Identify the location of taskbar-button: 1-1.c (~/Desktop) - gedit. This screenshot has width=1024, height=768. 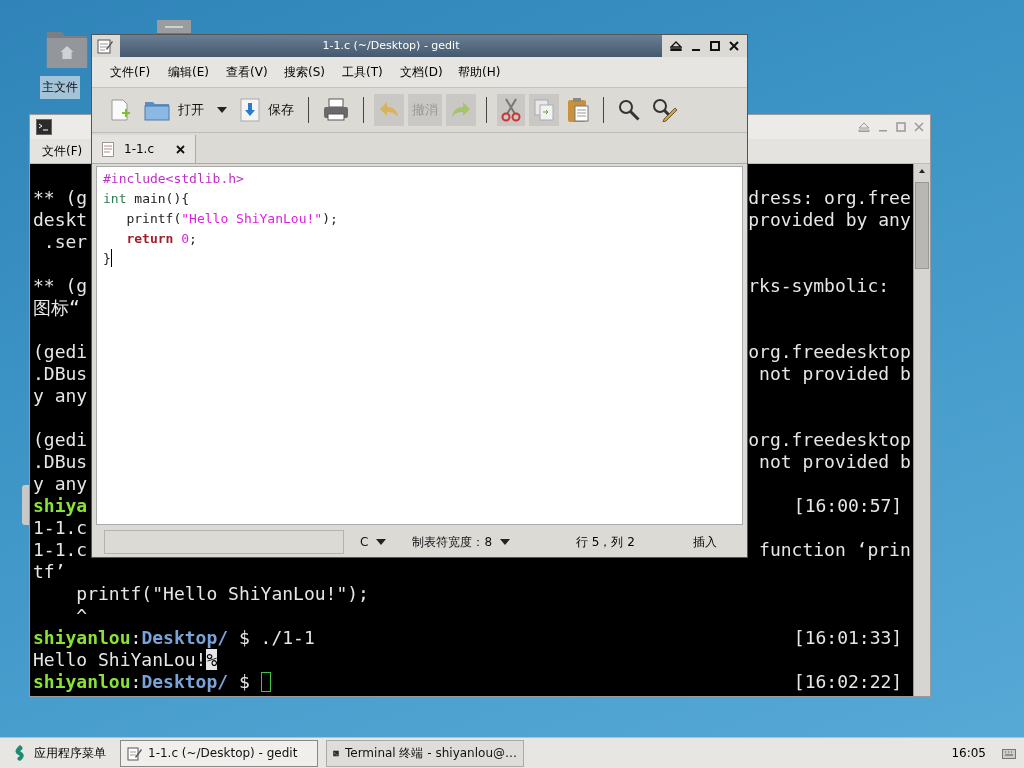
(219, 753).